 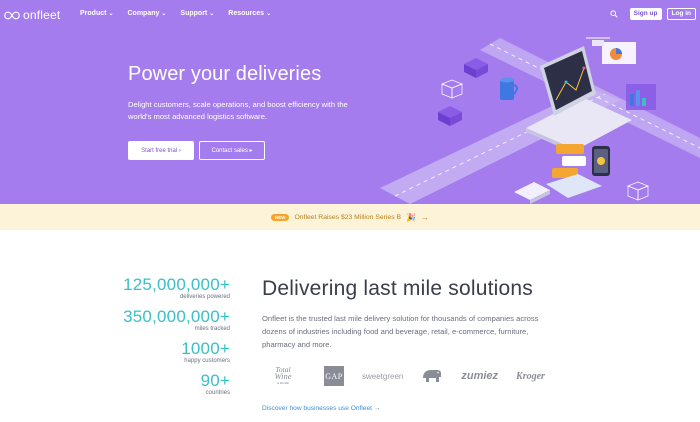 I want to click on banner-text: Onfleet Raises $23 Million Series B, so click(x=348, y=217).